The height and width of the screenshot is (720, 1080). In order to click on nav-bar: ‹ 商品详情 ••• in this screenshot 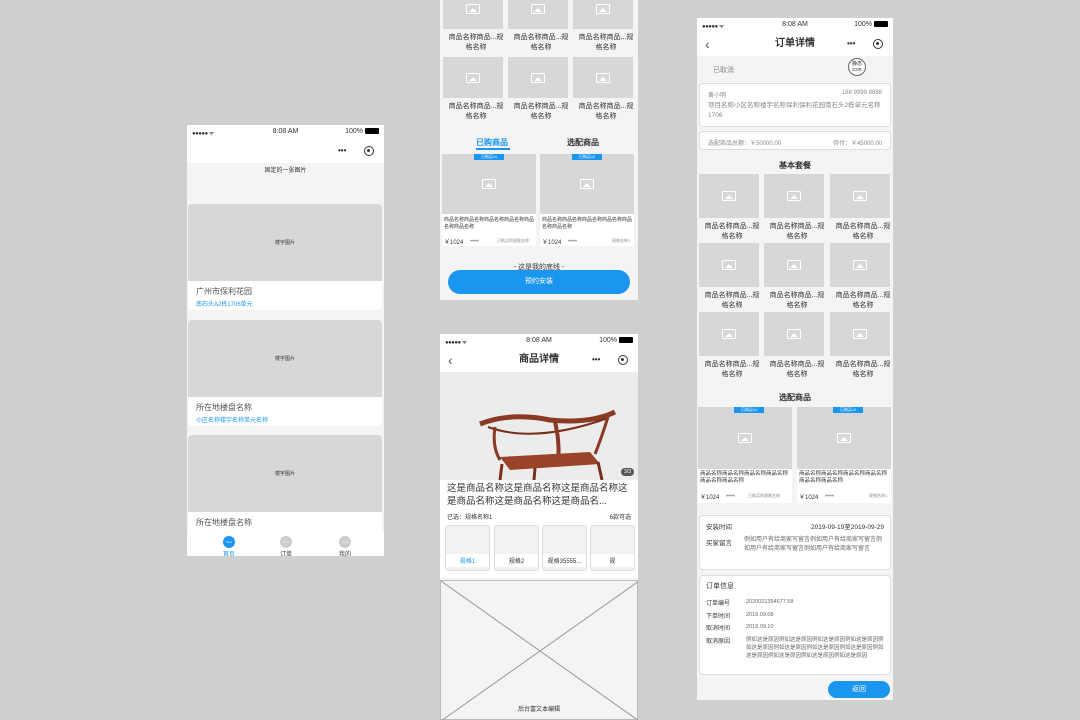, I will do `click(539, 360)`.